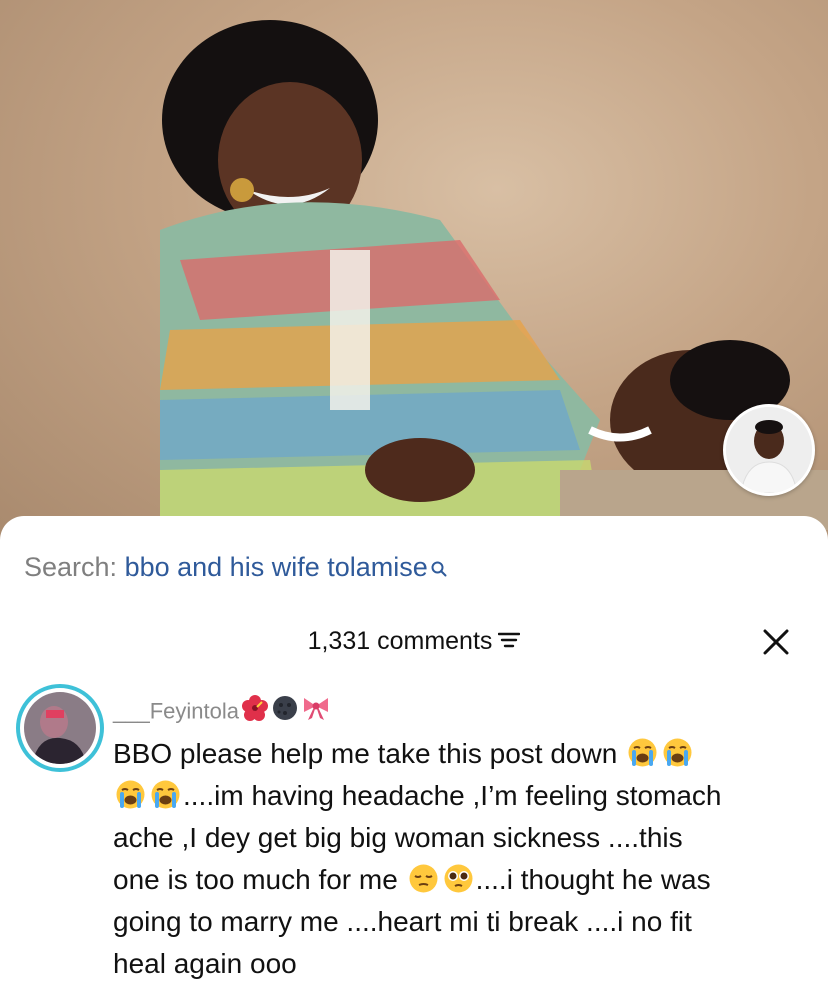 Image resolution: width=828 pixels, height=985 pixels. I want to click on commenter-avatar, so click(60, 728).